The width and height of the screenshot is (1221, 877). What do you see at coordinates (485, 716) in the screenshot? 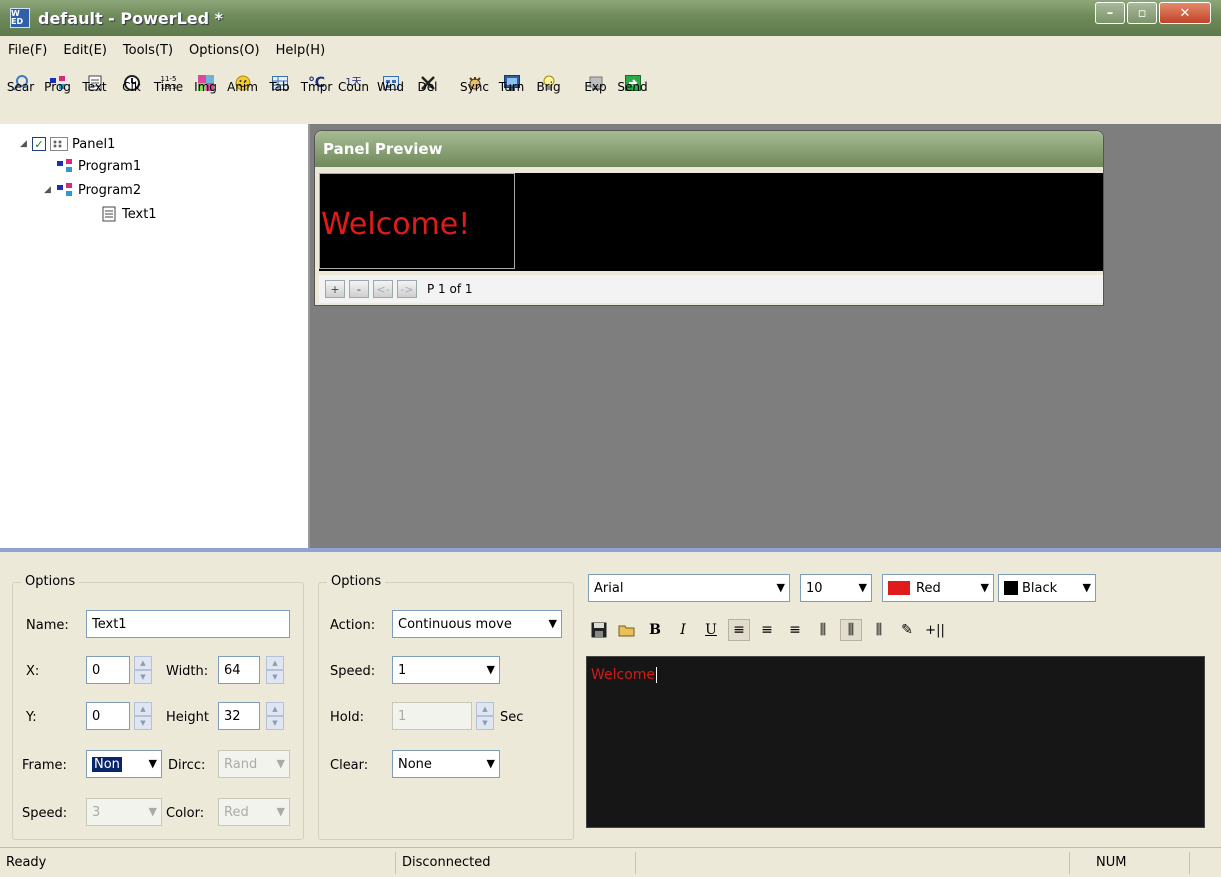
I see `hold-spinner: ▲ ▼` at bounding box center [485, 716].